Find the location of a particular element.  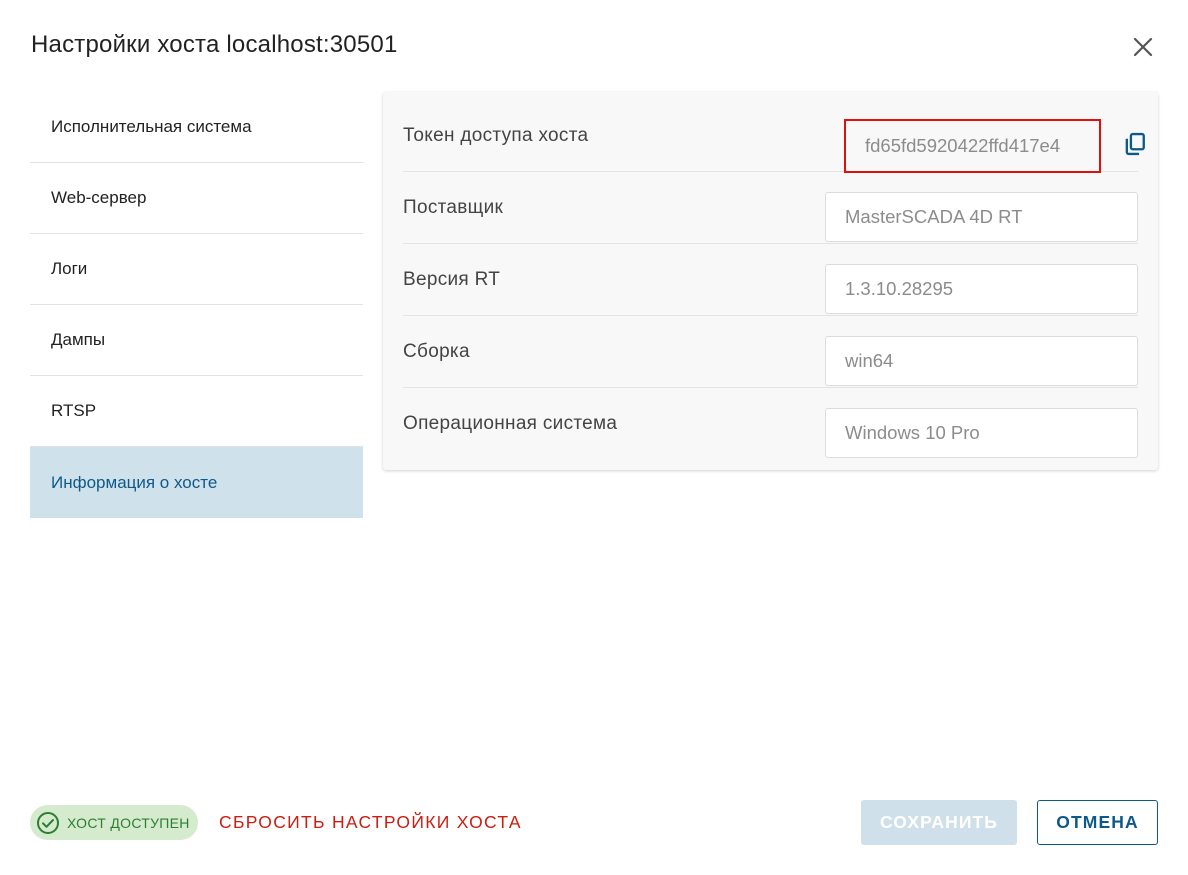

rt-version-row: Версия RT 1.3.10.28295 is located at coordinates (770, 280).